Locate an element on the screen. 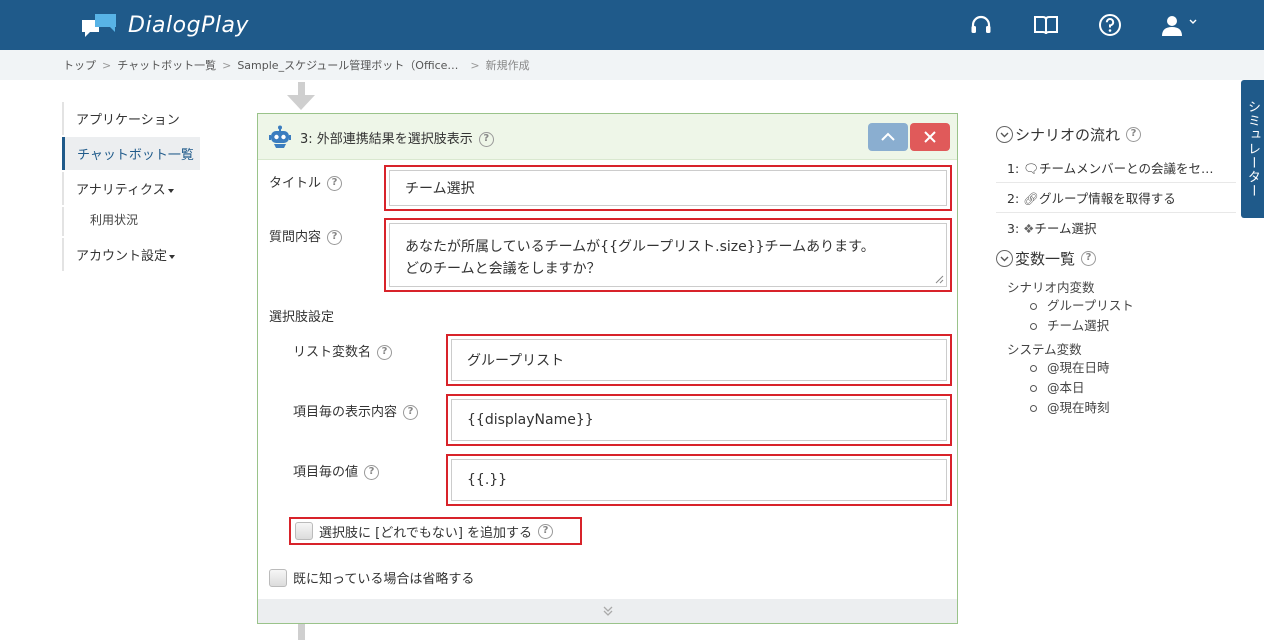 This screenshot has width=1264, height=640. link-icon: 🔗︎ is located at coordinates (1031, 198).